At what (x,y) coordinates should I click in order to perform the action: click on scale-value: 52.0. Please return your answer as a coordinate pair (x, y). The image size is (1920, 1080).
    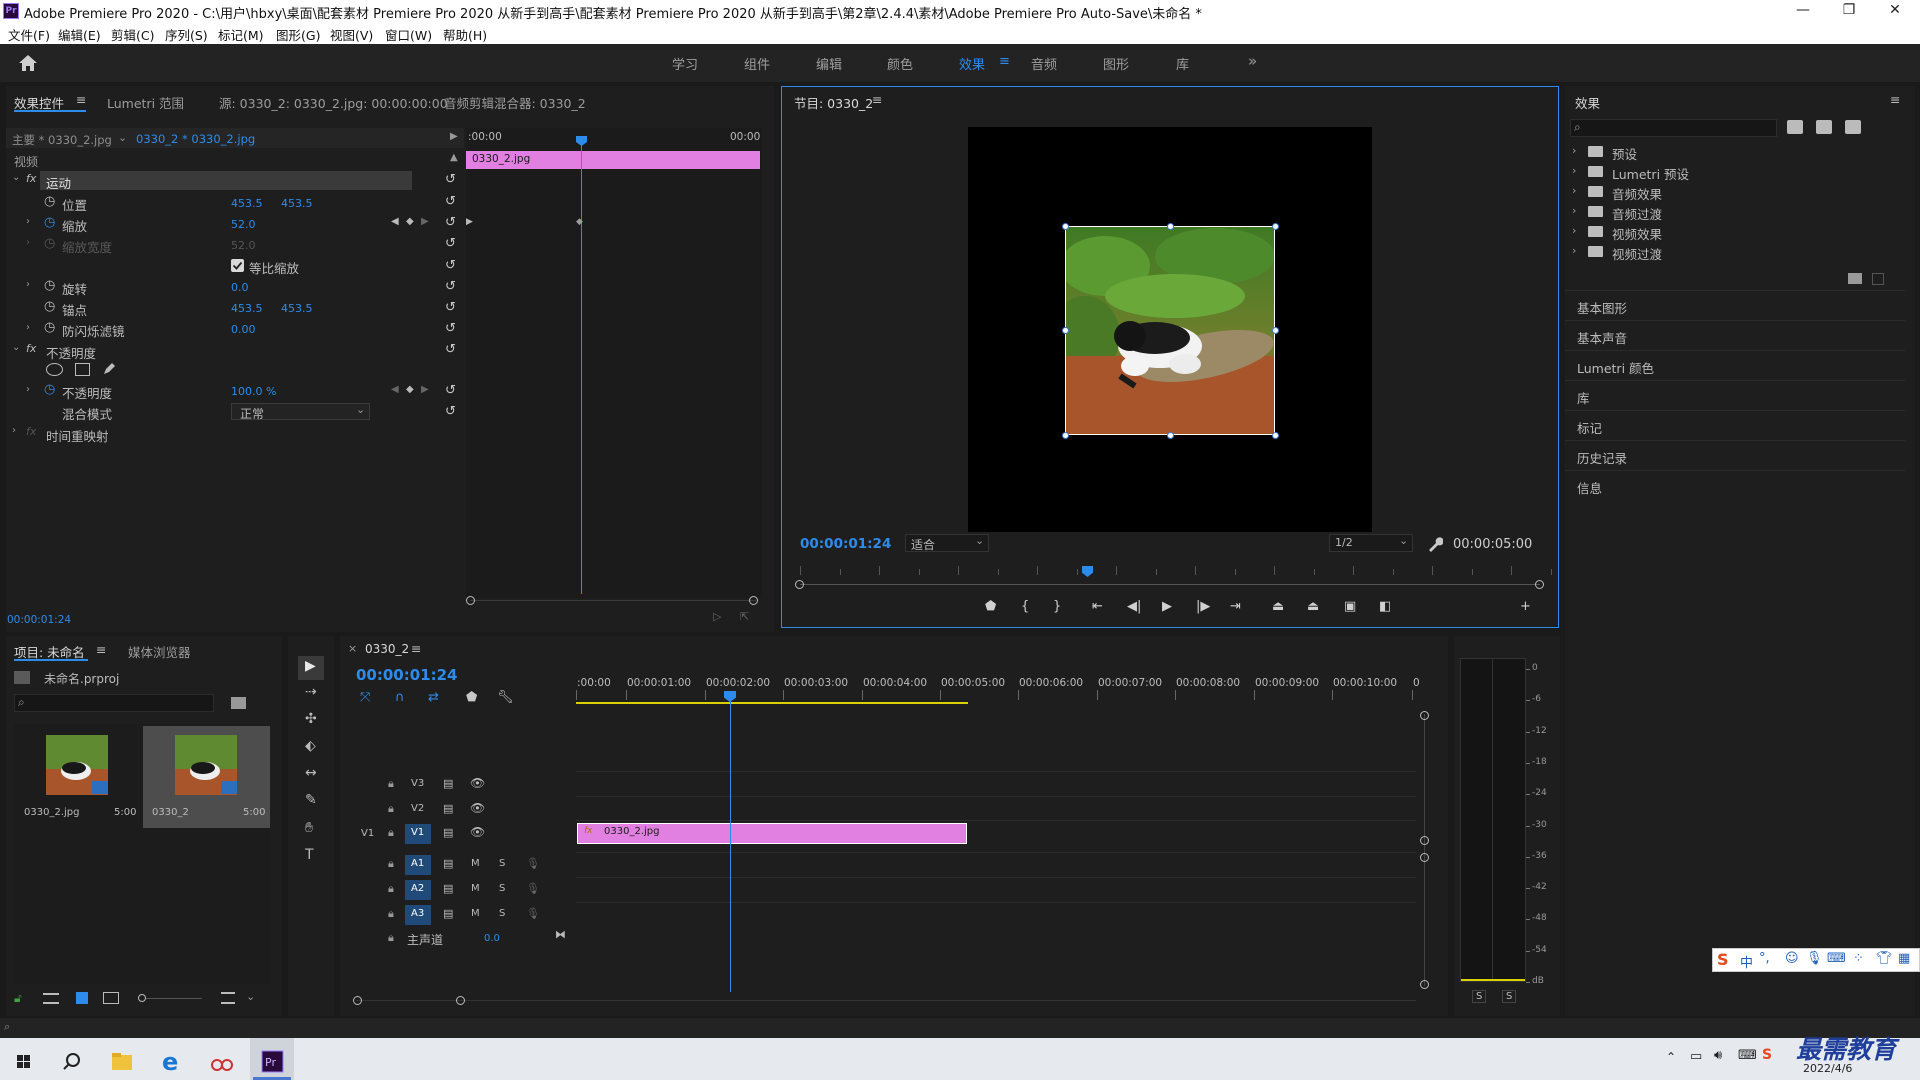
    Looking at the image, I should click on (243, 224).